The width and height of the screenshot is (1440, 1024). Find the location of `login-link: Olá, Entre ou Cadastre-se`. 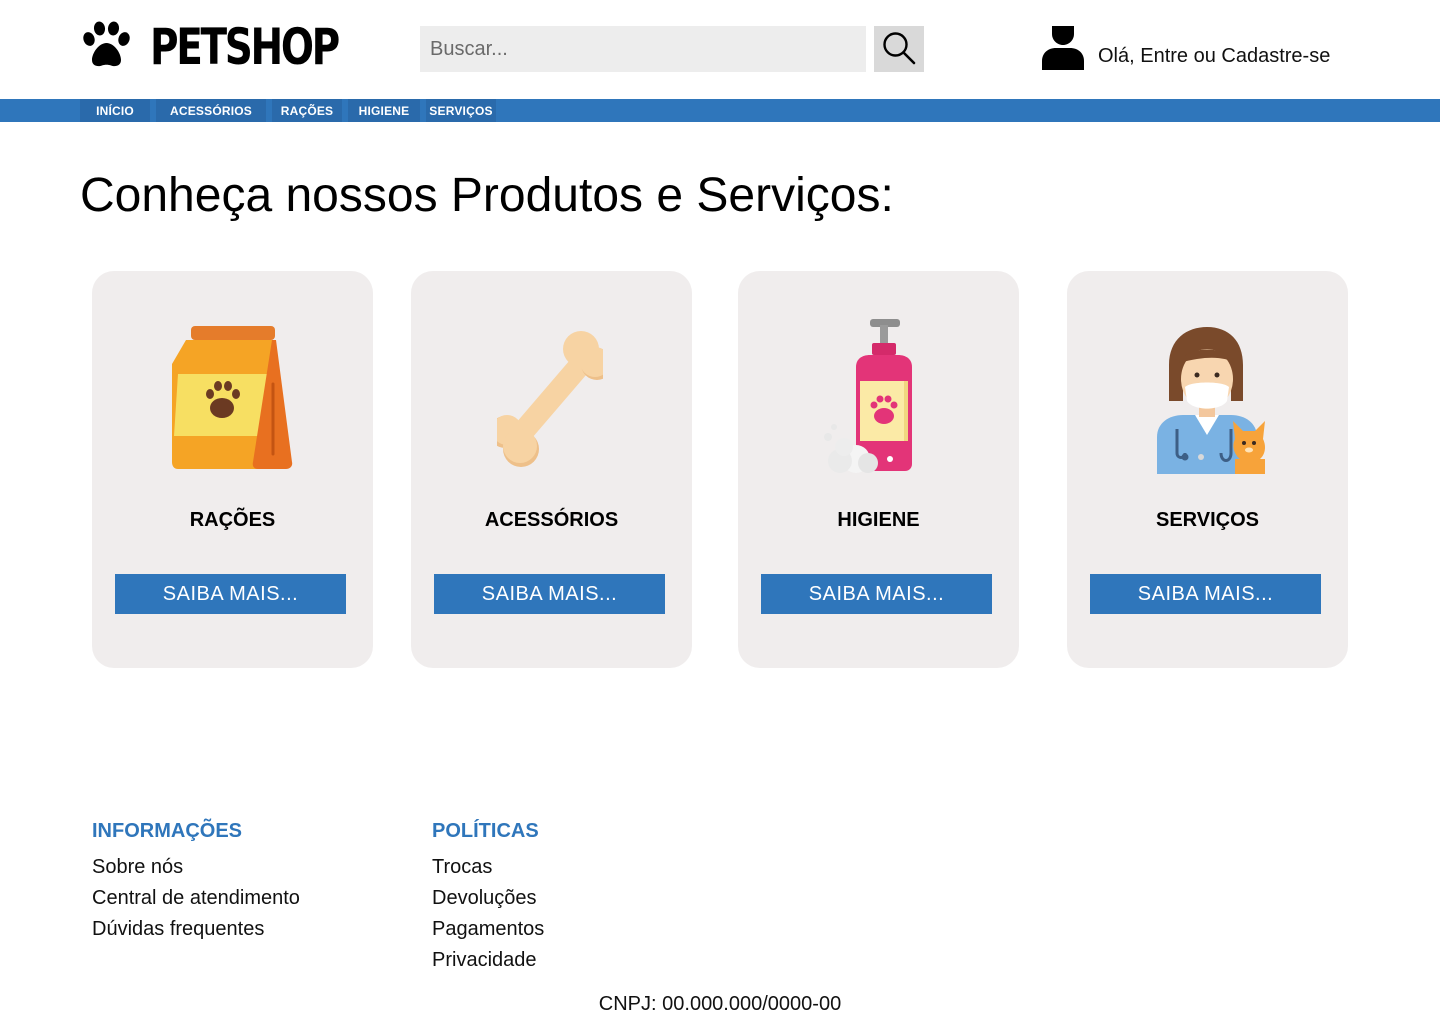

login-link: Olá, Entre ou Cadastre-se is located at coordinates (1185, 49).